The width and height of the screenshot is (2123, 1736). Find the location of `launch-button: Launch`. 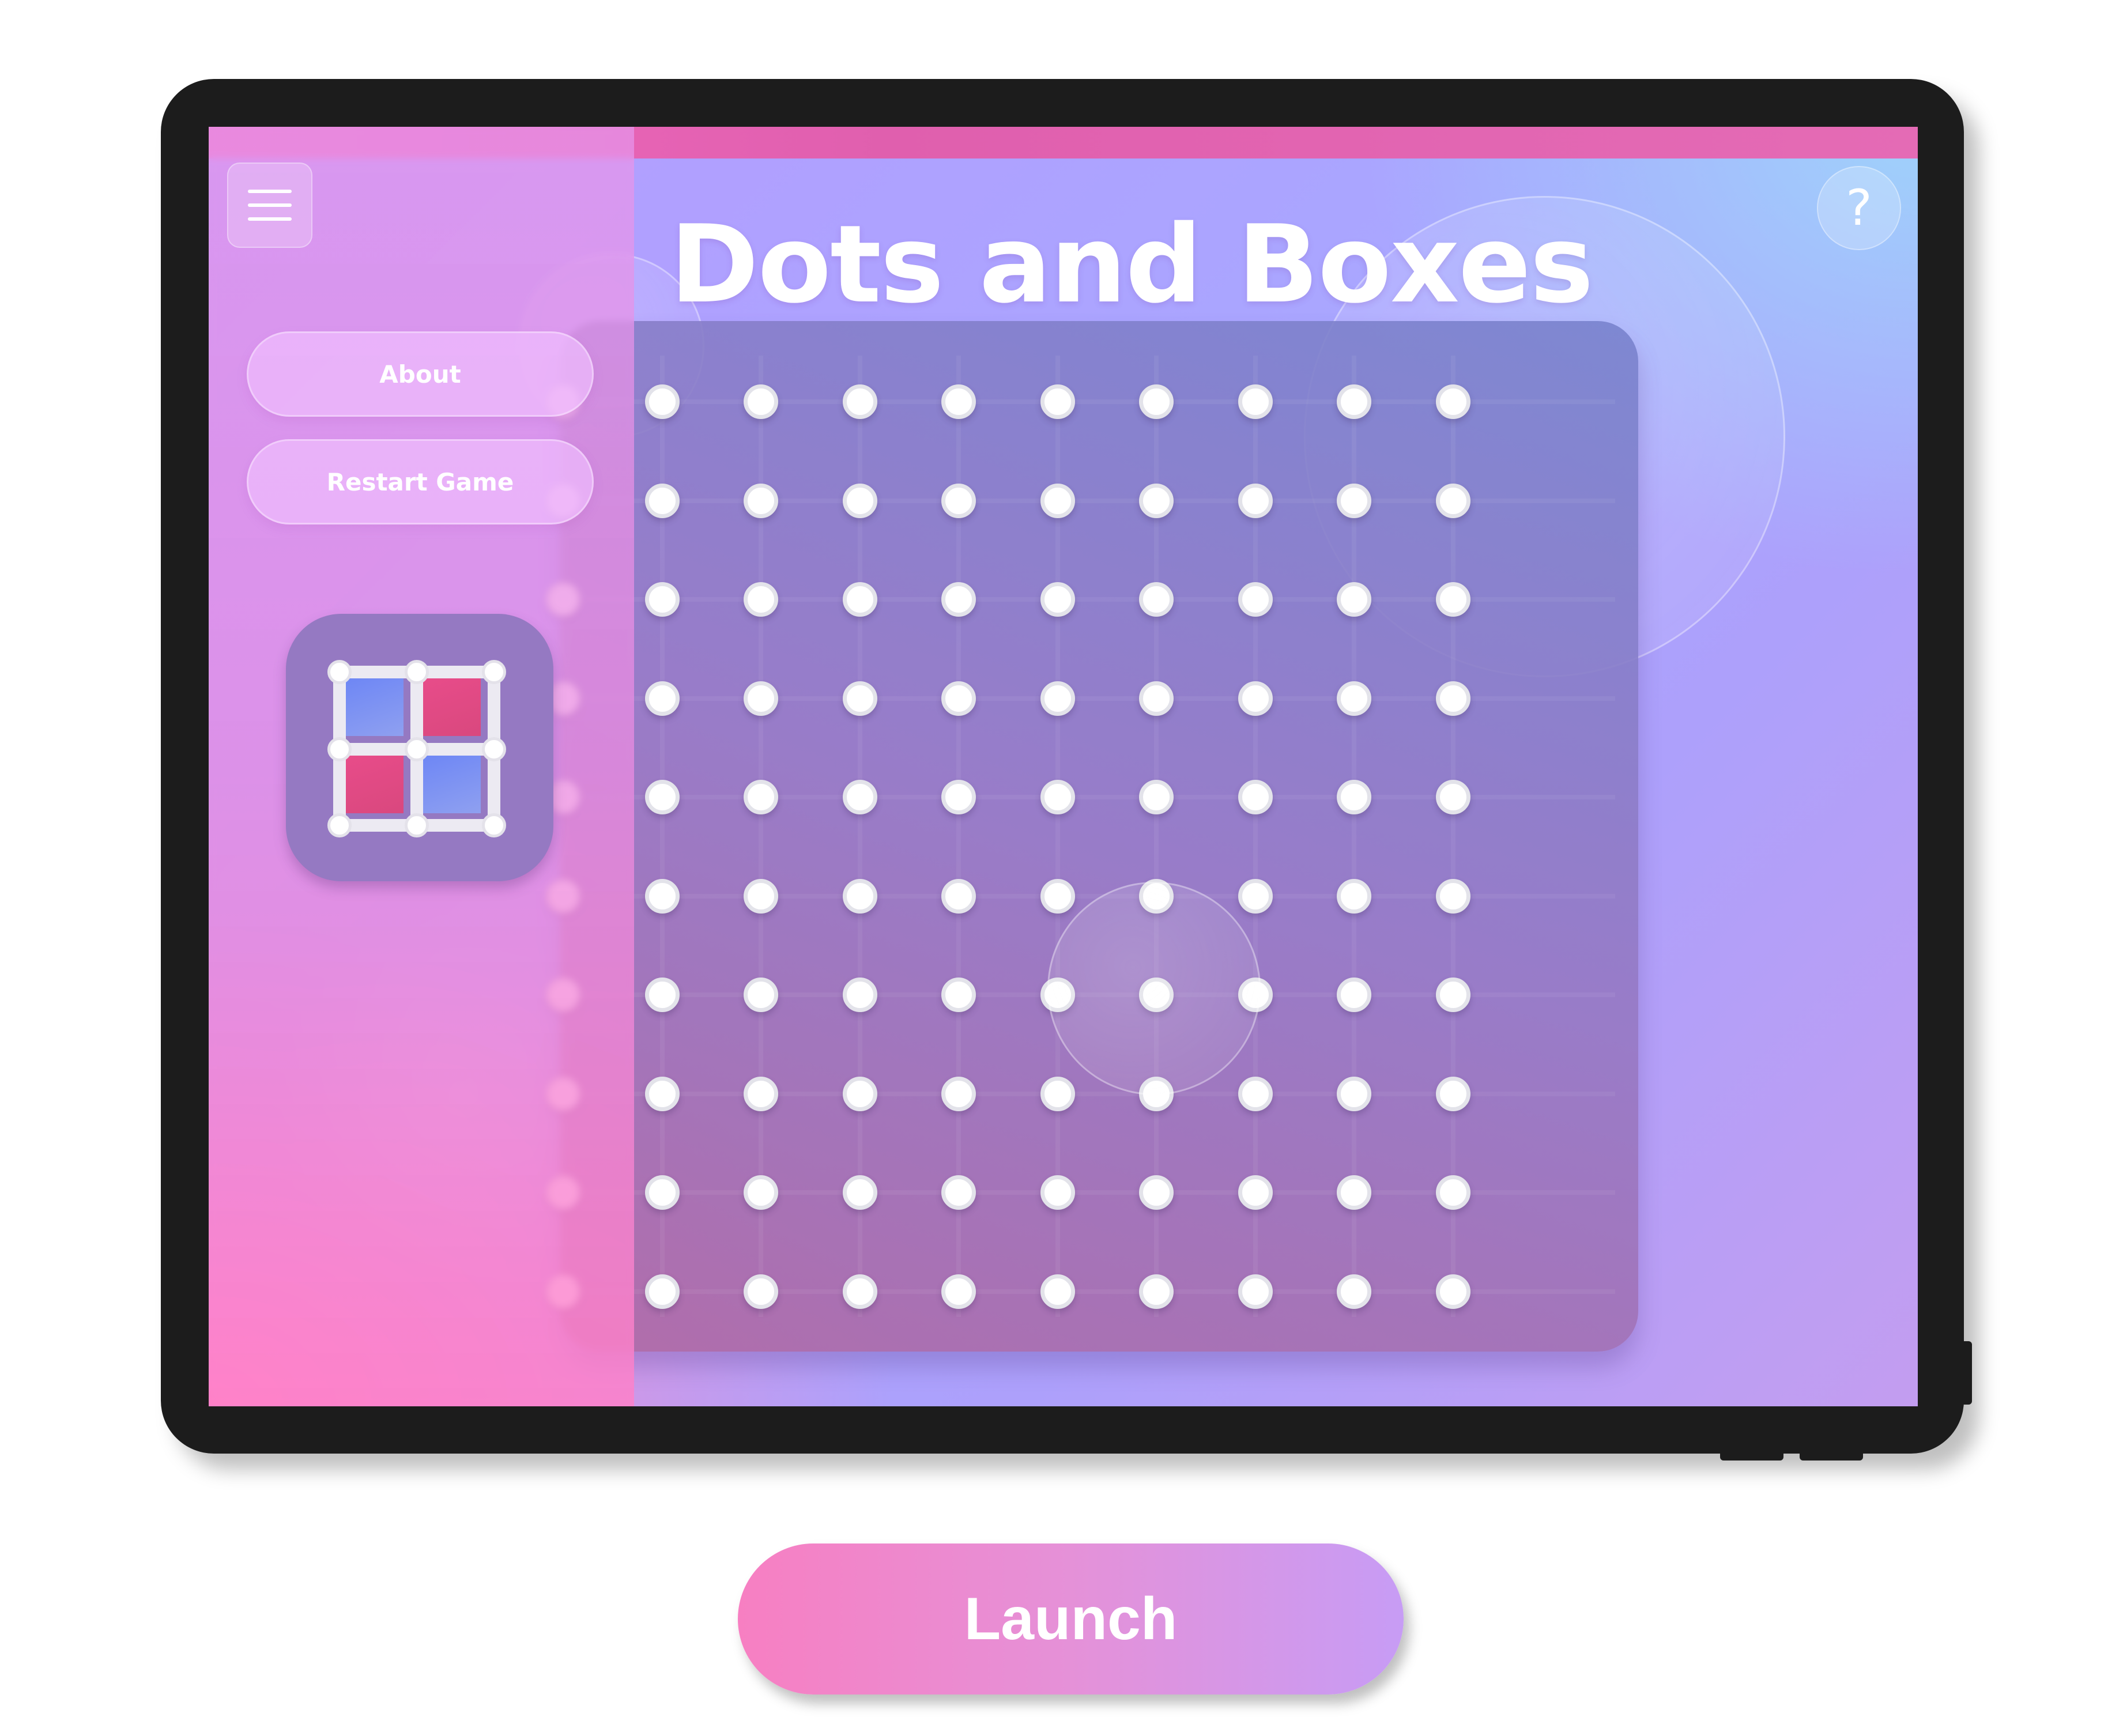

launch-button: Launch is located at coordinates (1071, 1619).